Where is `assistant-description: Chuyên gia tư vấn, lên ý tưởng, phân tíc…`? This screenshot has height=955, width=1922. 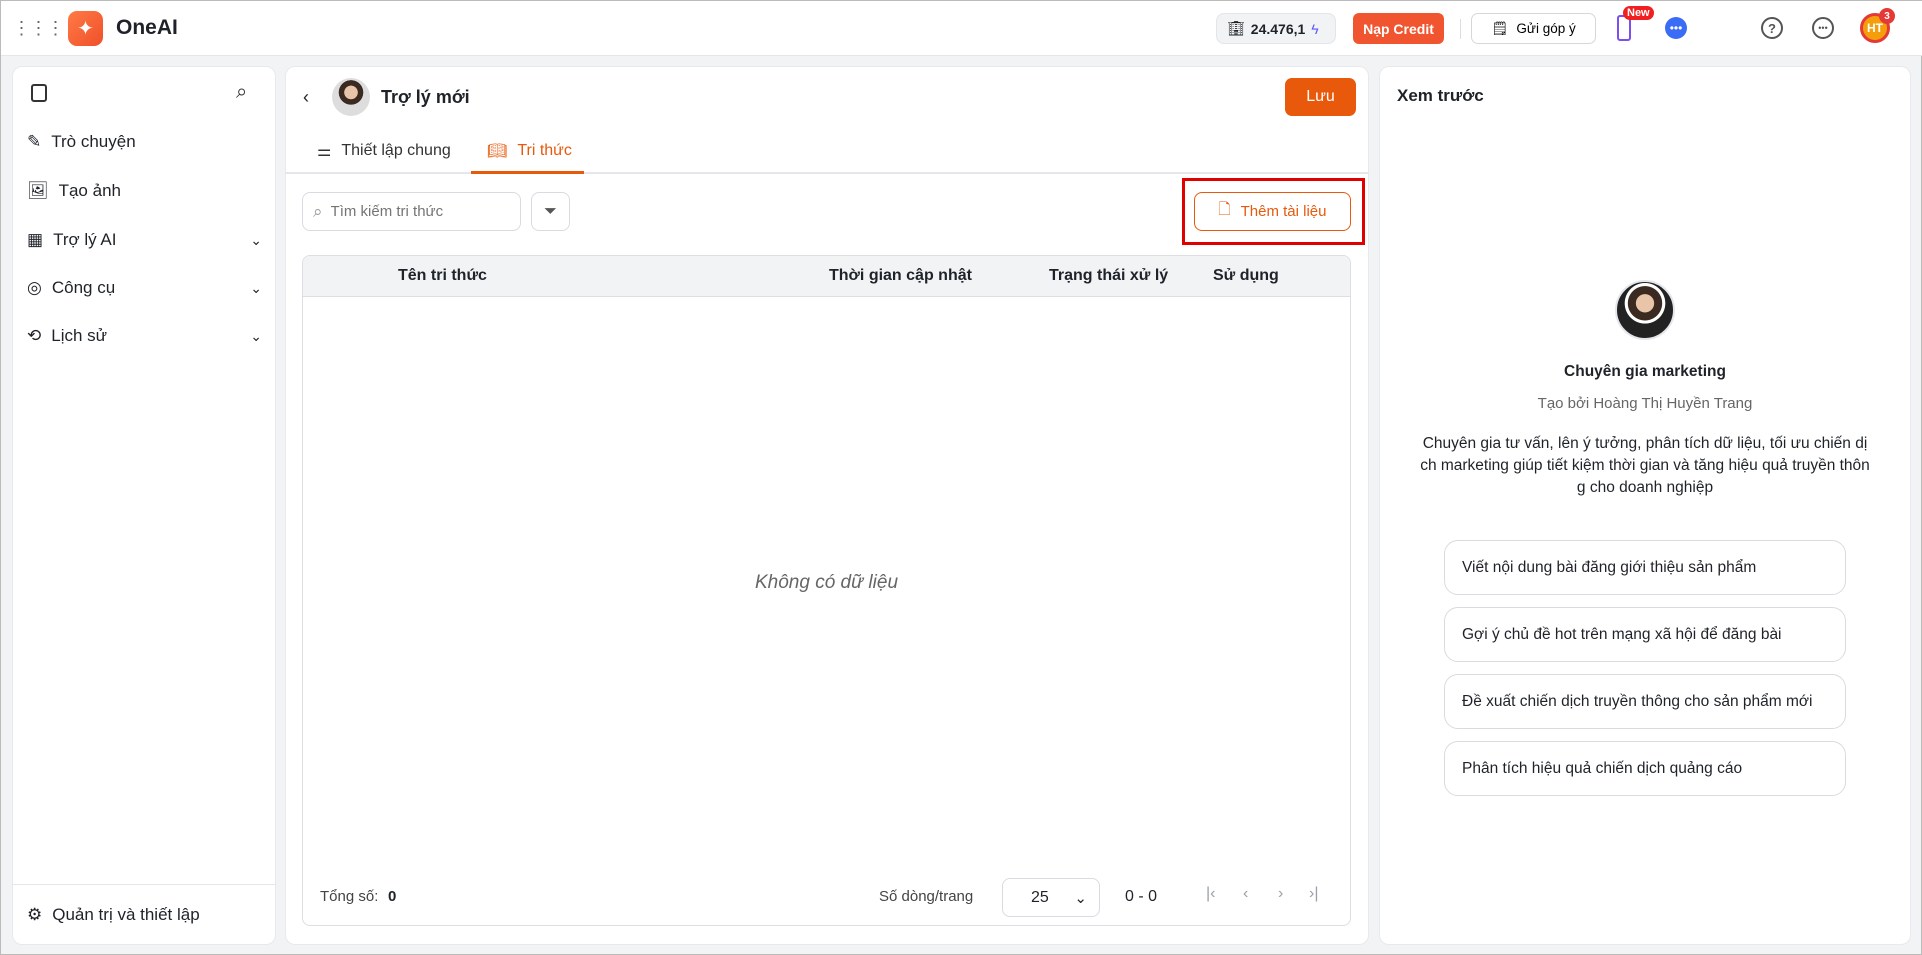
assistant-description: Chuyên gia tư vấn, lên ý tưởng, phân tíc… is located at coordinates (1645, 465).